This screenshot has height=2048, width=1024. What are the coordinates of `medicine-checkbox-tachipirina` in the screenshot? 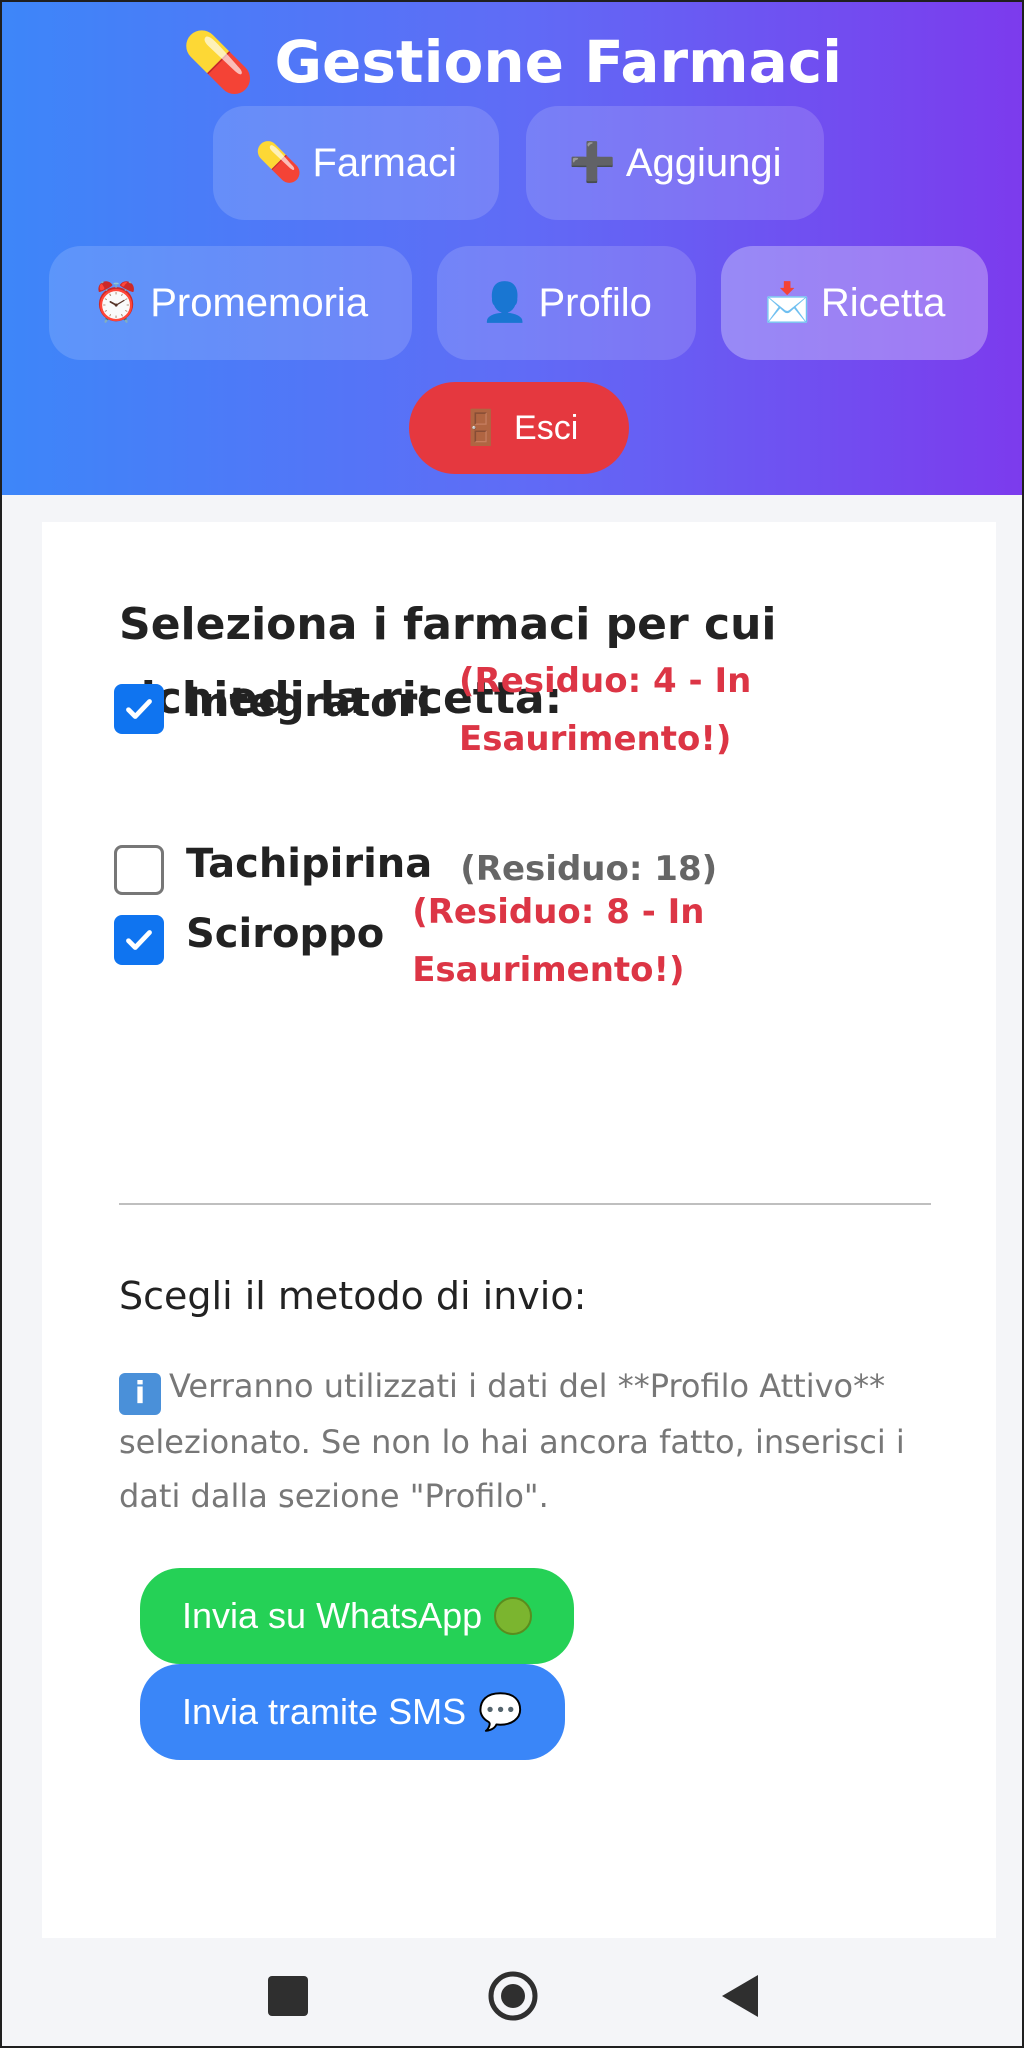 It's located at (139, 870).